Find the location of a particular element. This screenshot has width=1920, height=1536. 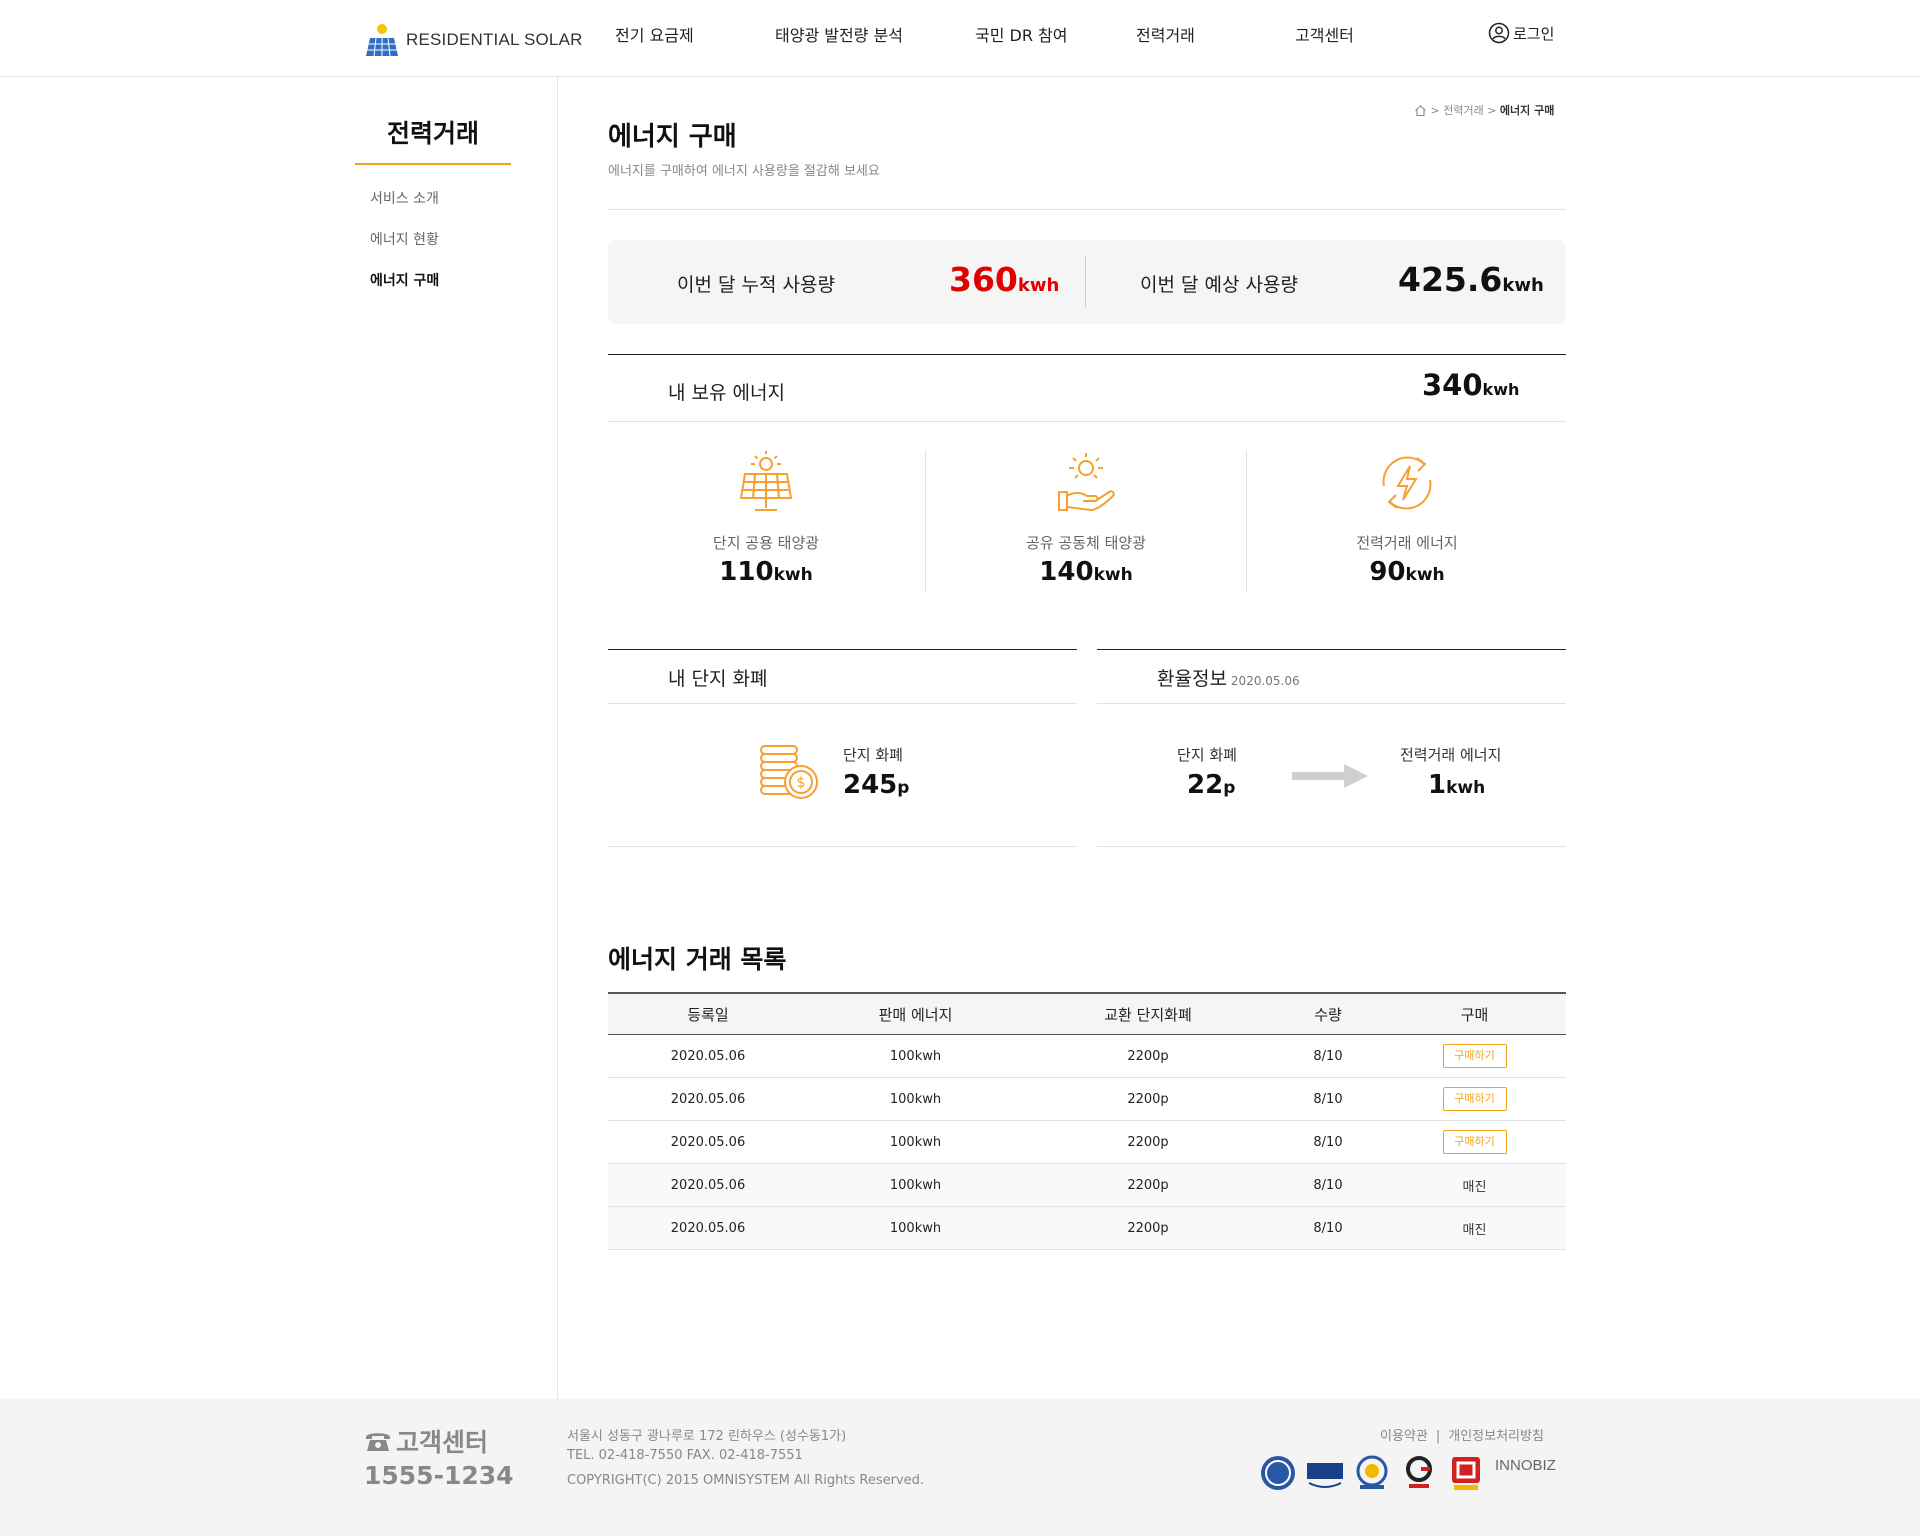

column-header: 등록일 is located at coordinates (708, 1013).